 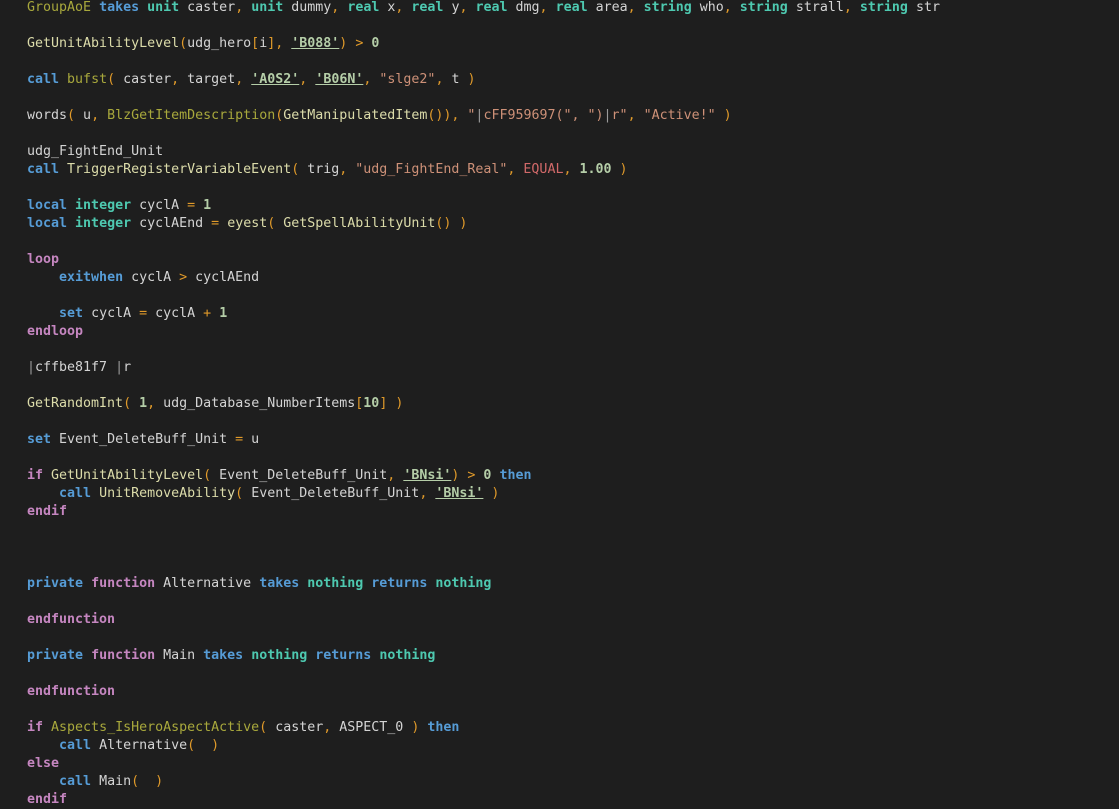 I want to click on identifier: str, so click(x=923, y=7).